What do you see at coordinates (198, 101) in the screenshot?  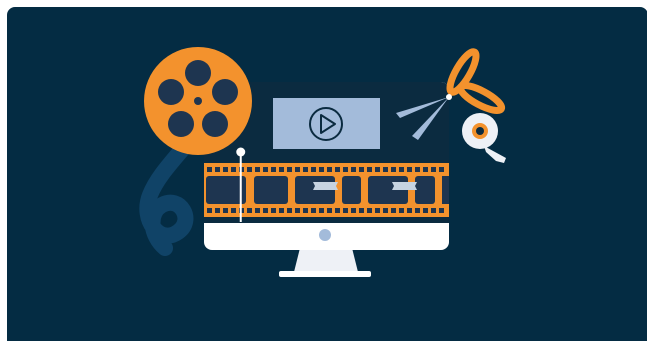 I see `film-reel-icon` at bounding box center [198, 101].